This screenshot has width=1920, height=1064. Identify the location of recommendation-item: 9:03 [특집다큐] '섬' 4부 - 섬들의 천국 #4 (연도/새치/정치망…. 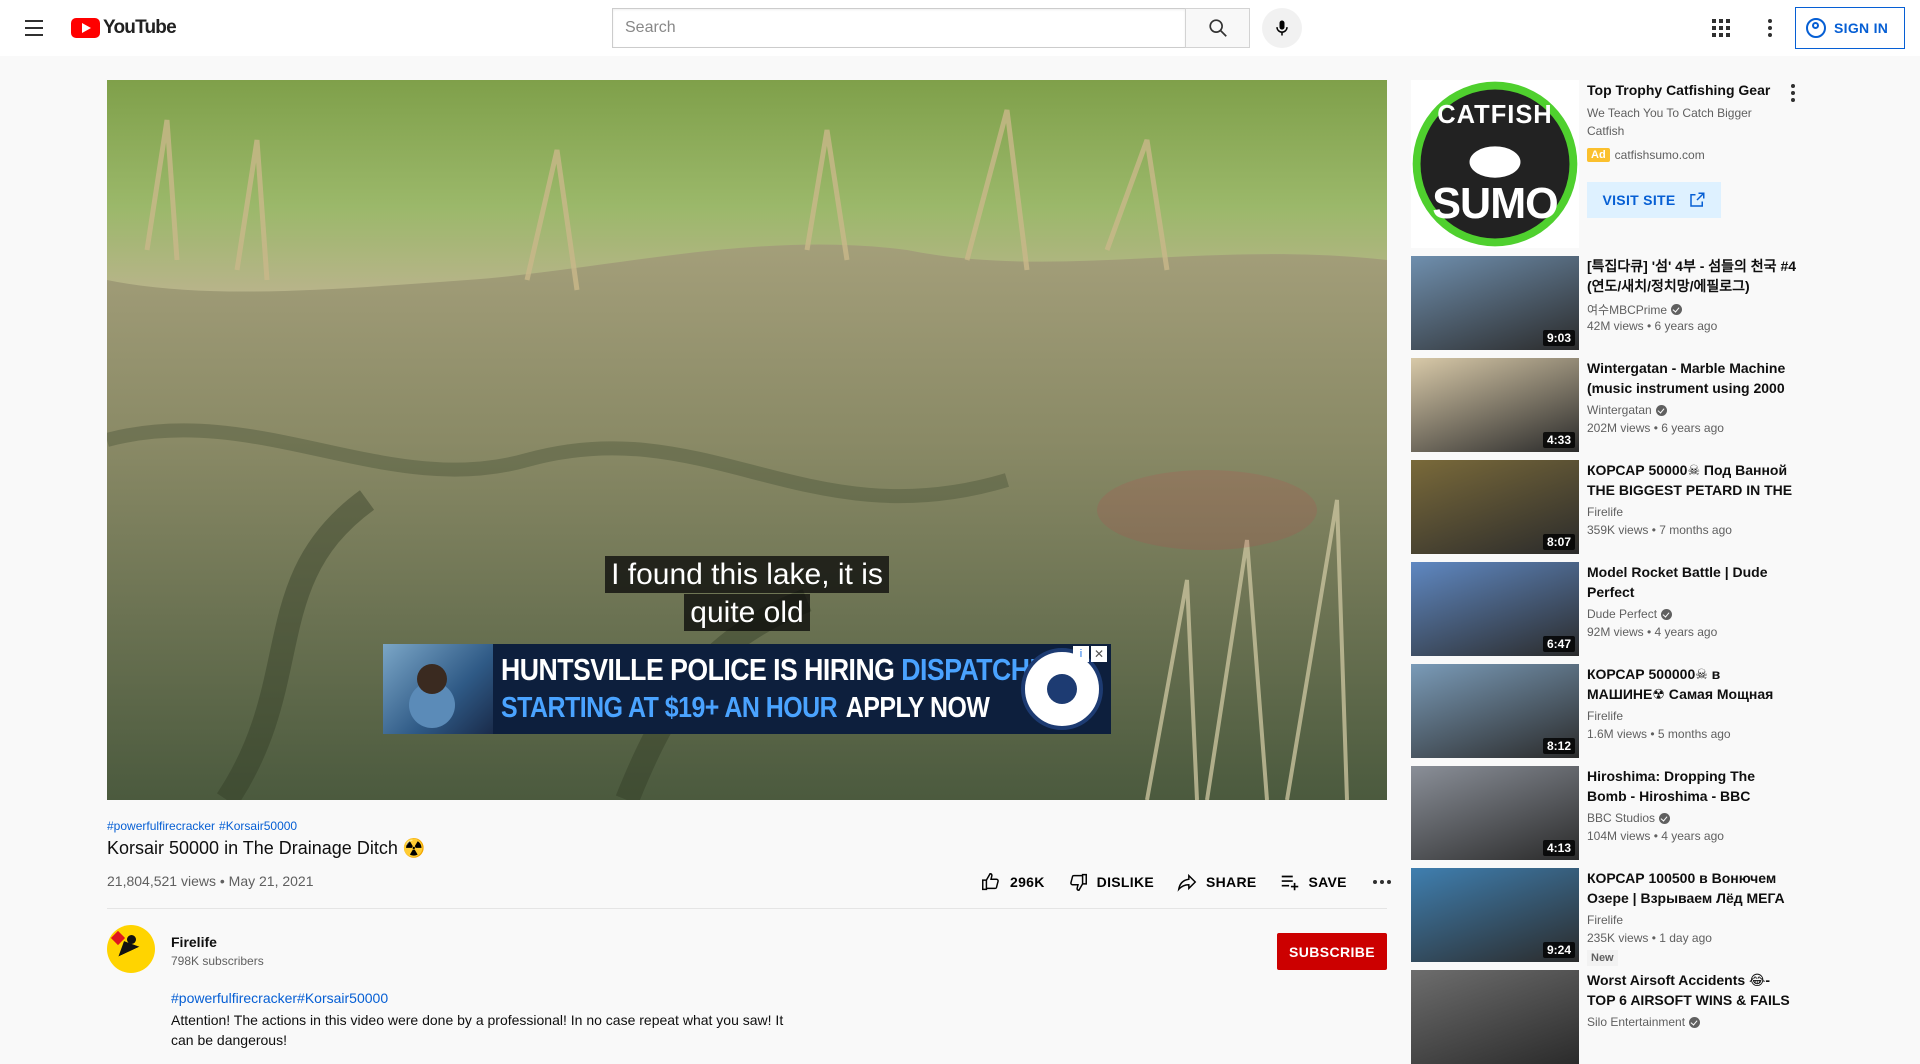
(1611, 303).